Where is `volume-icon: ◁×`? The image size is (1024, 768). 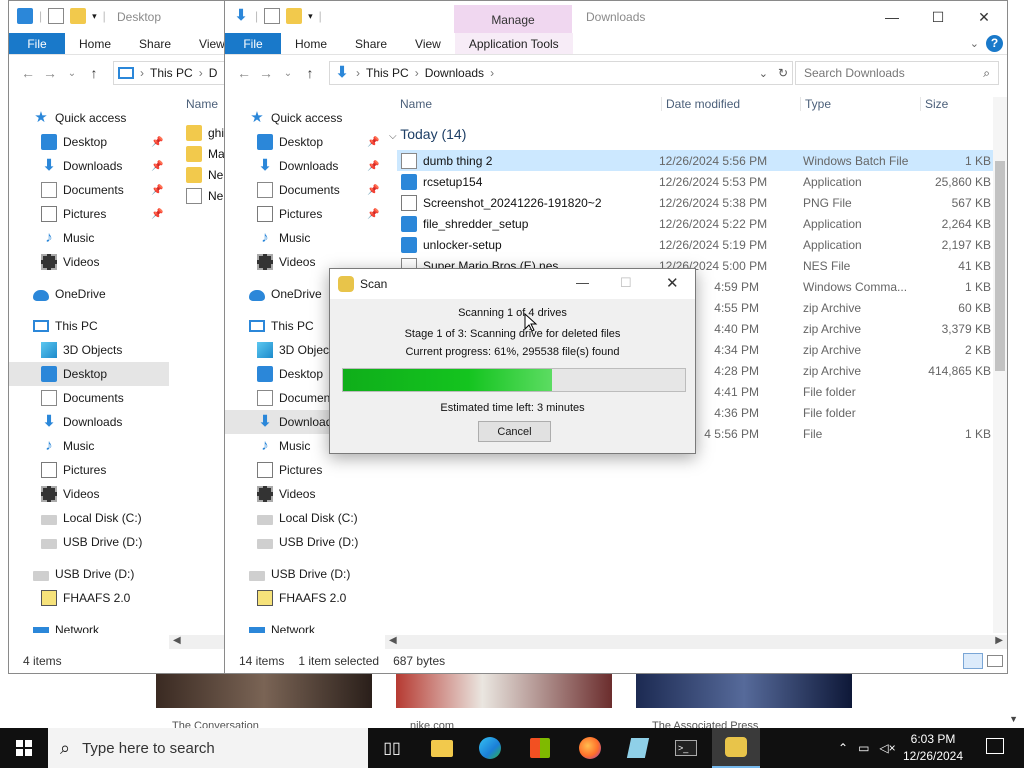
volume-icon: ◁× is located at coordinates (887, 748).